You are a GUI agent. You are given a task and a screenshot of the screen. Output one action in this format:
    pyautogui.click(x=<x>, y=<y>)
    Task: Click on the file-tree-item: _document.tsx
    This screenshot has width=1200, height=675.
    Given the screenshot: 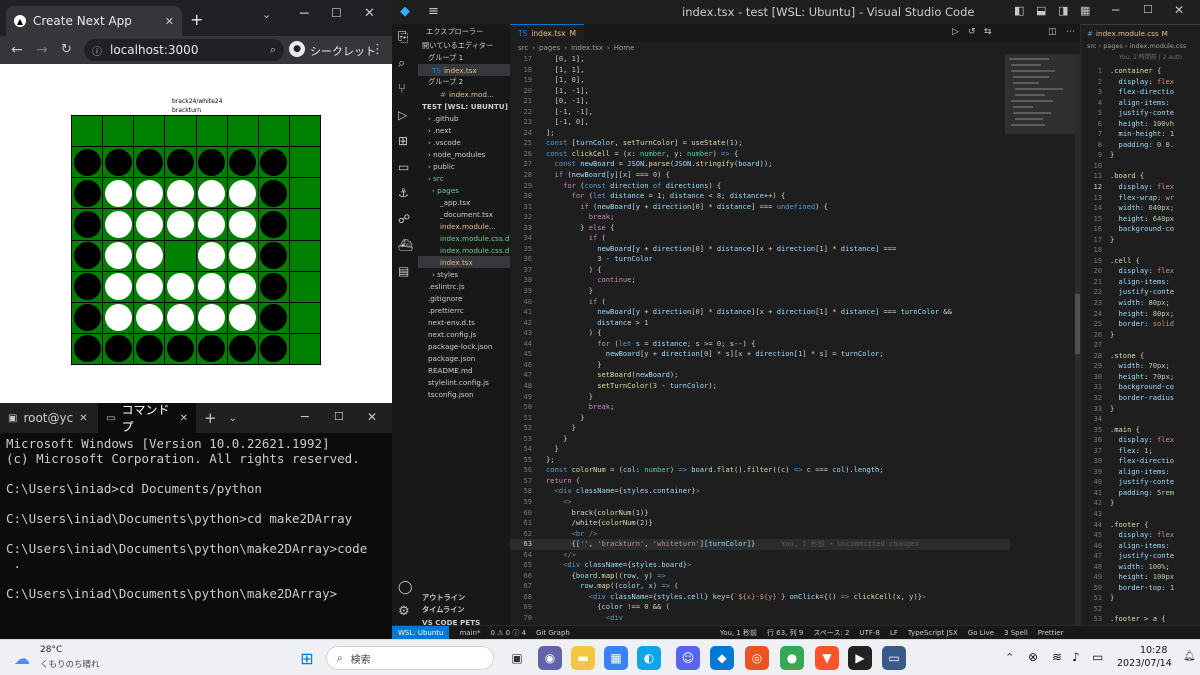 What is the action you would take?
    pyautogui.click(x=464, y=214)
    